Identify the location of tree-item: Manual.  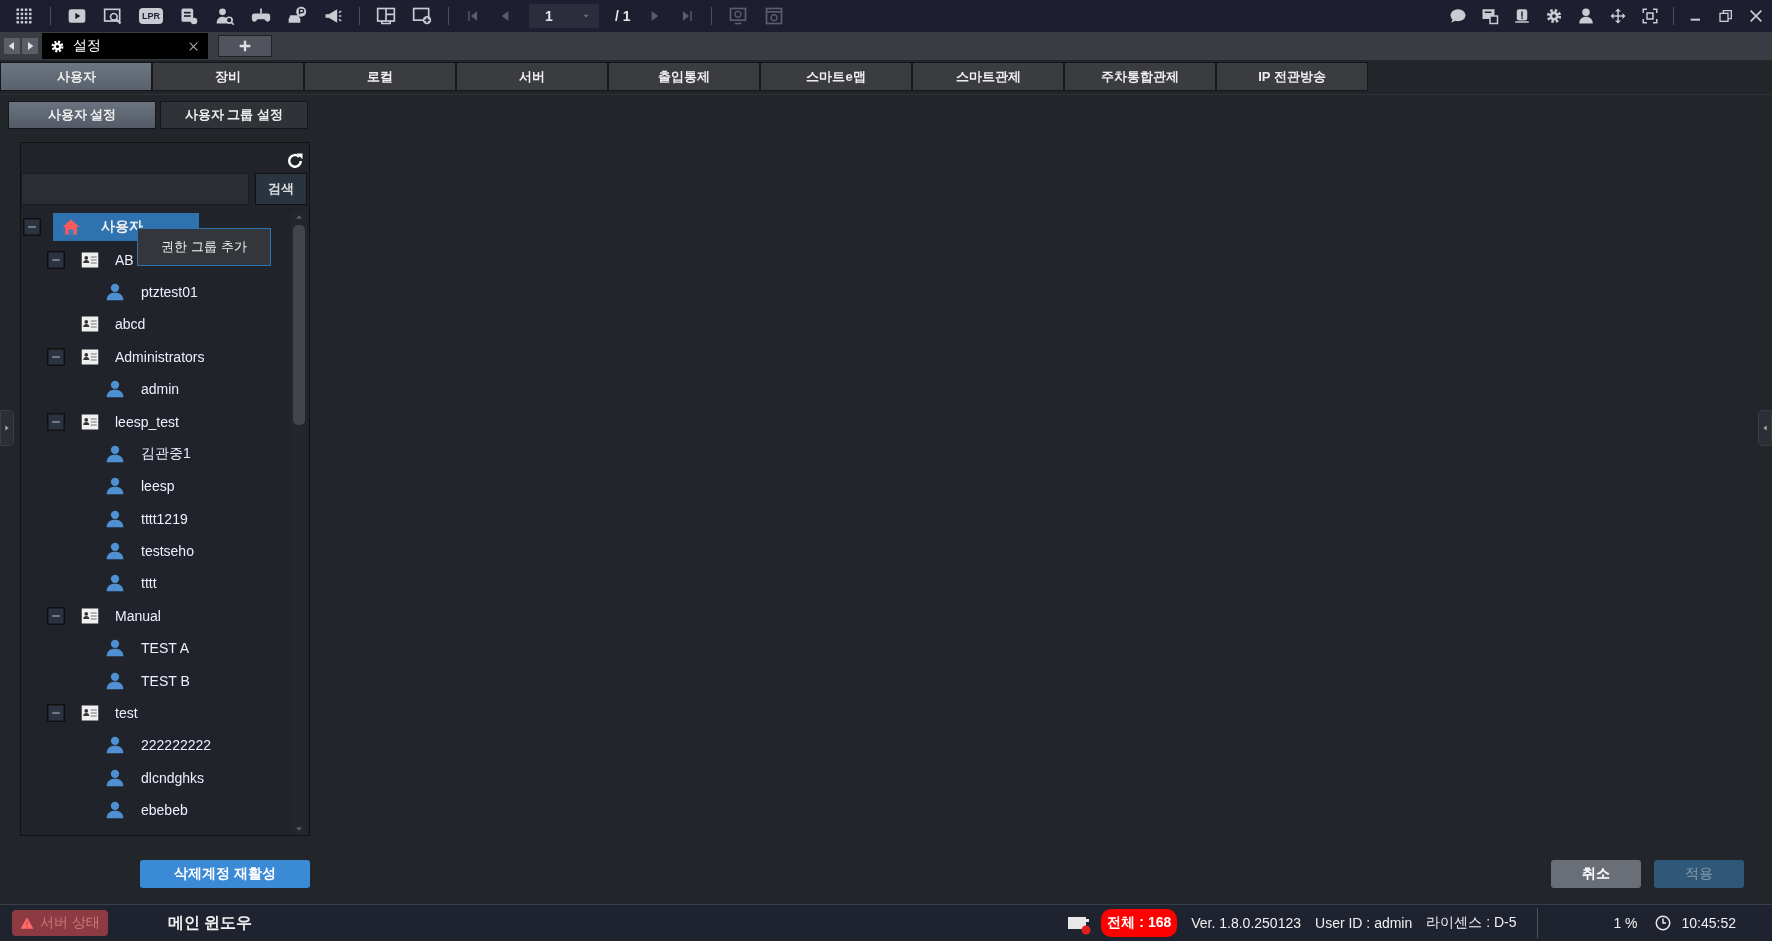
(135, 615).